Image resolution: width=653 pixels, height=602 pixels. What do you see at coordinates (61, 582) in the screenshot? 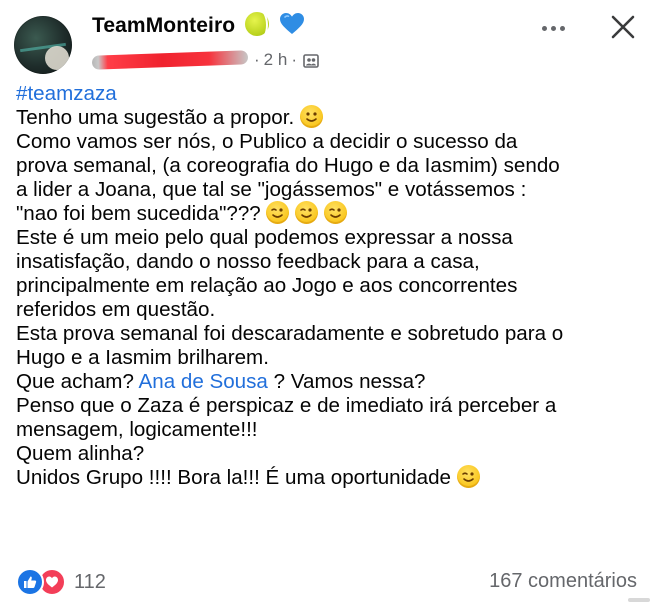
I see `reactions-summary: 112` at bounding box center [61, 582].